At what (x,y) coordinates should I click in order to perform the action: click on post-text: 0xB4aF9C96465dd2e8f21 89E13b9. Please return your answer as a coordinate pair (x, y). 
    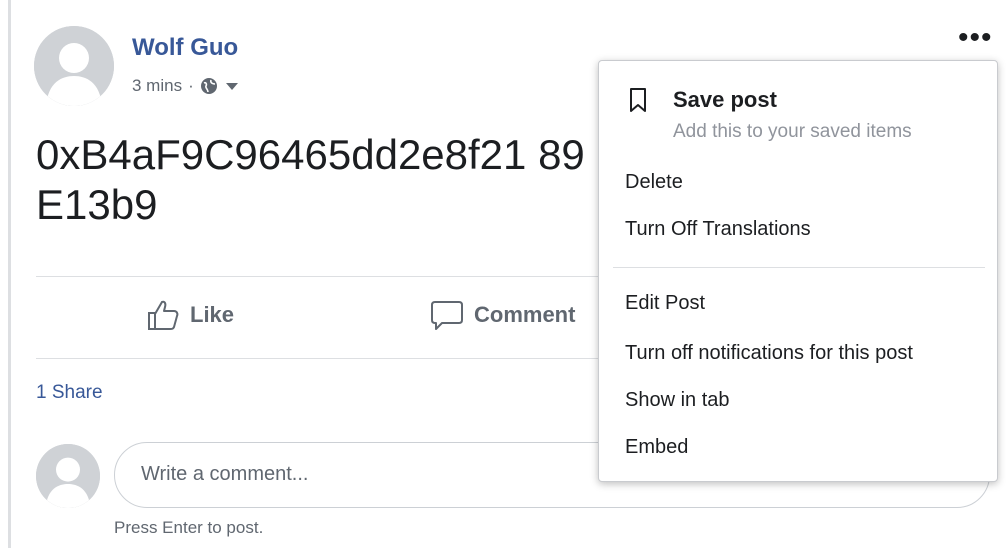
    Looking at the image, I should click on (310, 179).